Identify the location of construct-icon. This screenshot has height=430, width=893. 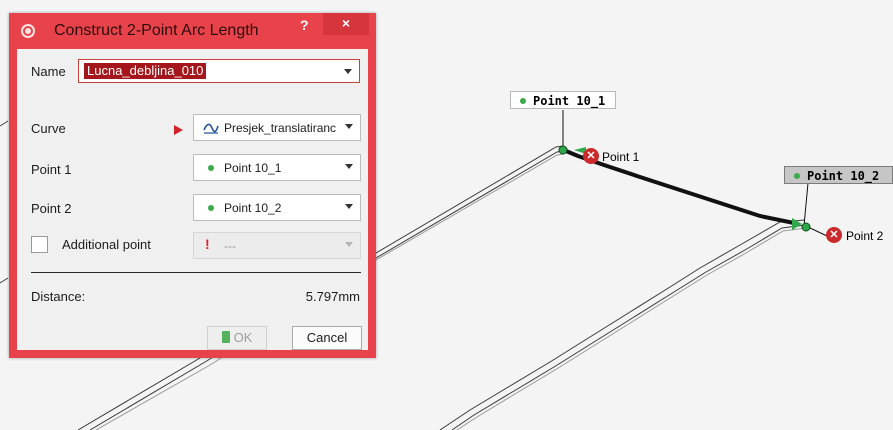
(28, 31).